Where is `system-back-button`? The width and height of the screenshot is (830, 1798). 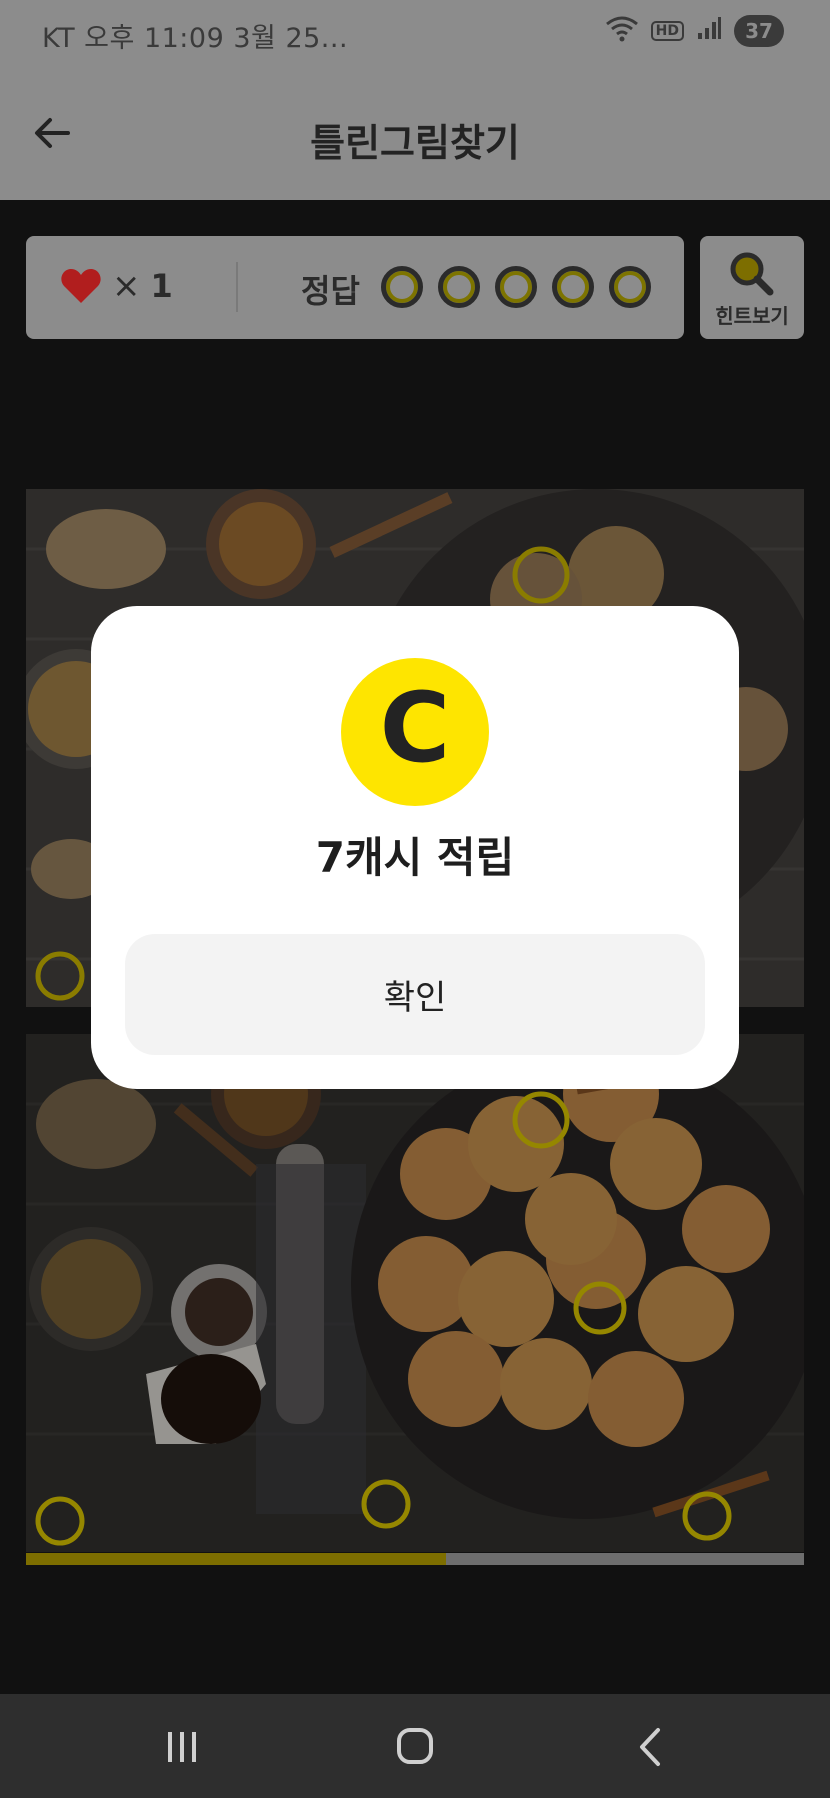
system-back-button is located at coordinates (650, 1747).